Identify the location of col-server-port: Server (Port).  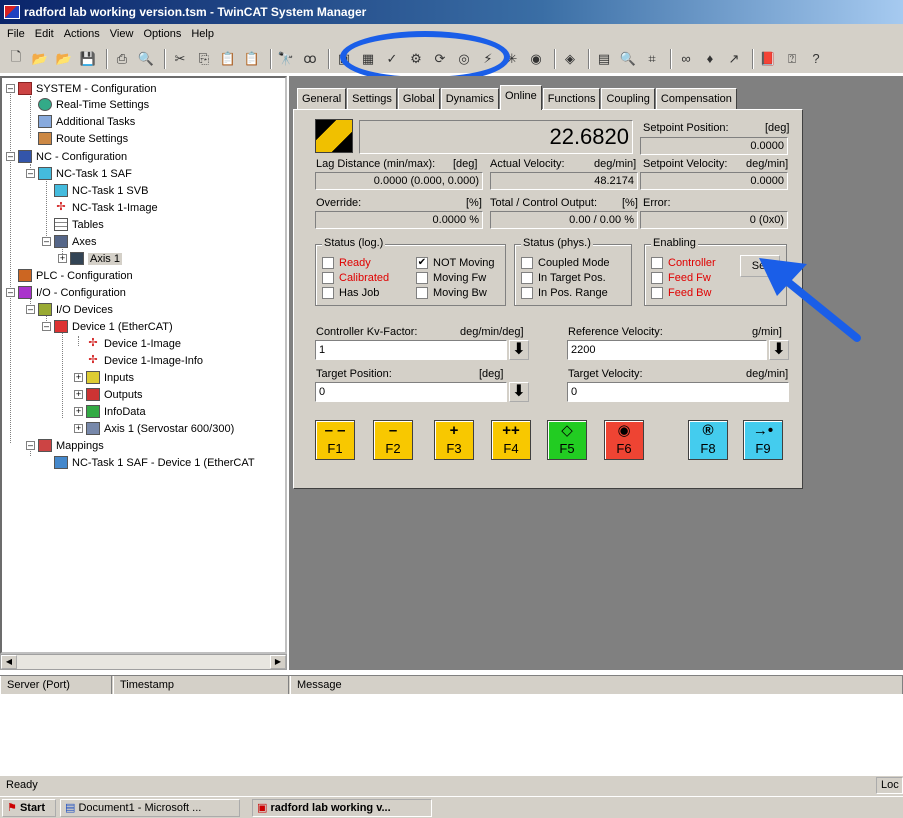
(56, 685).